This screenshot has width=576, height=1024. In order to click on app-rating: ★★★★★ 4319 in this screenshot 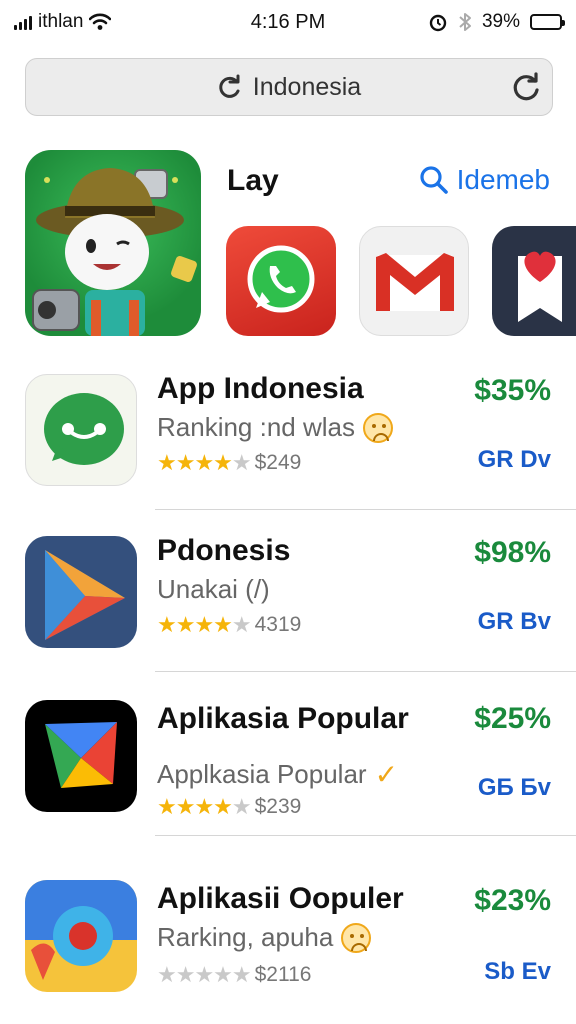, I will do `click(229, 625)`.